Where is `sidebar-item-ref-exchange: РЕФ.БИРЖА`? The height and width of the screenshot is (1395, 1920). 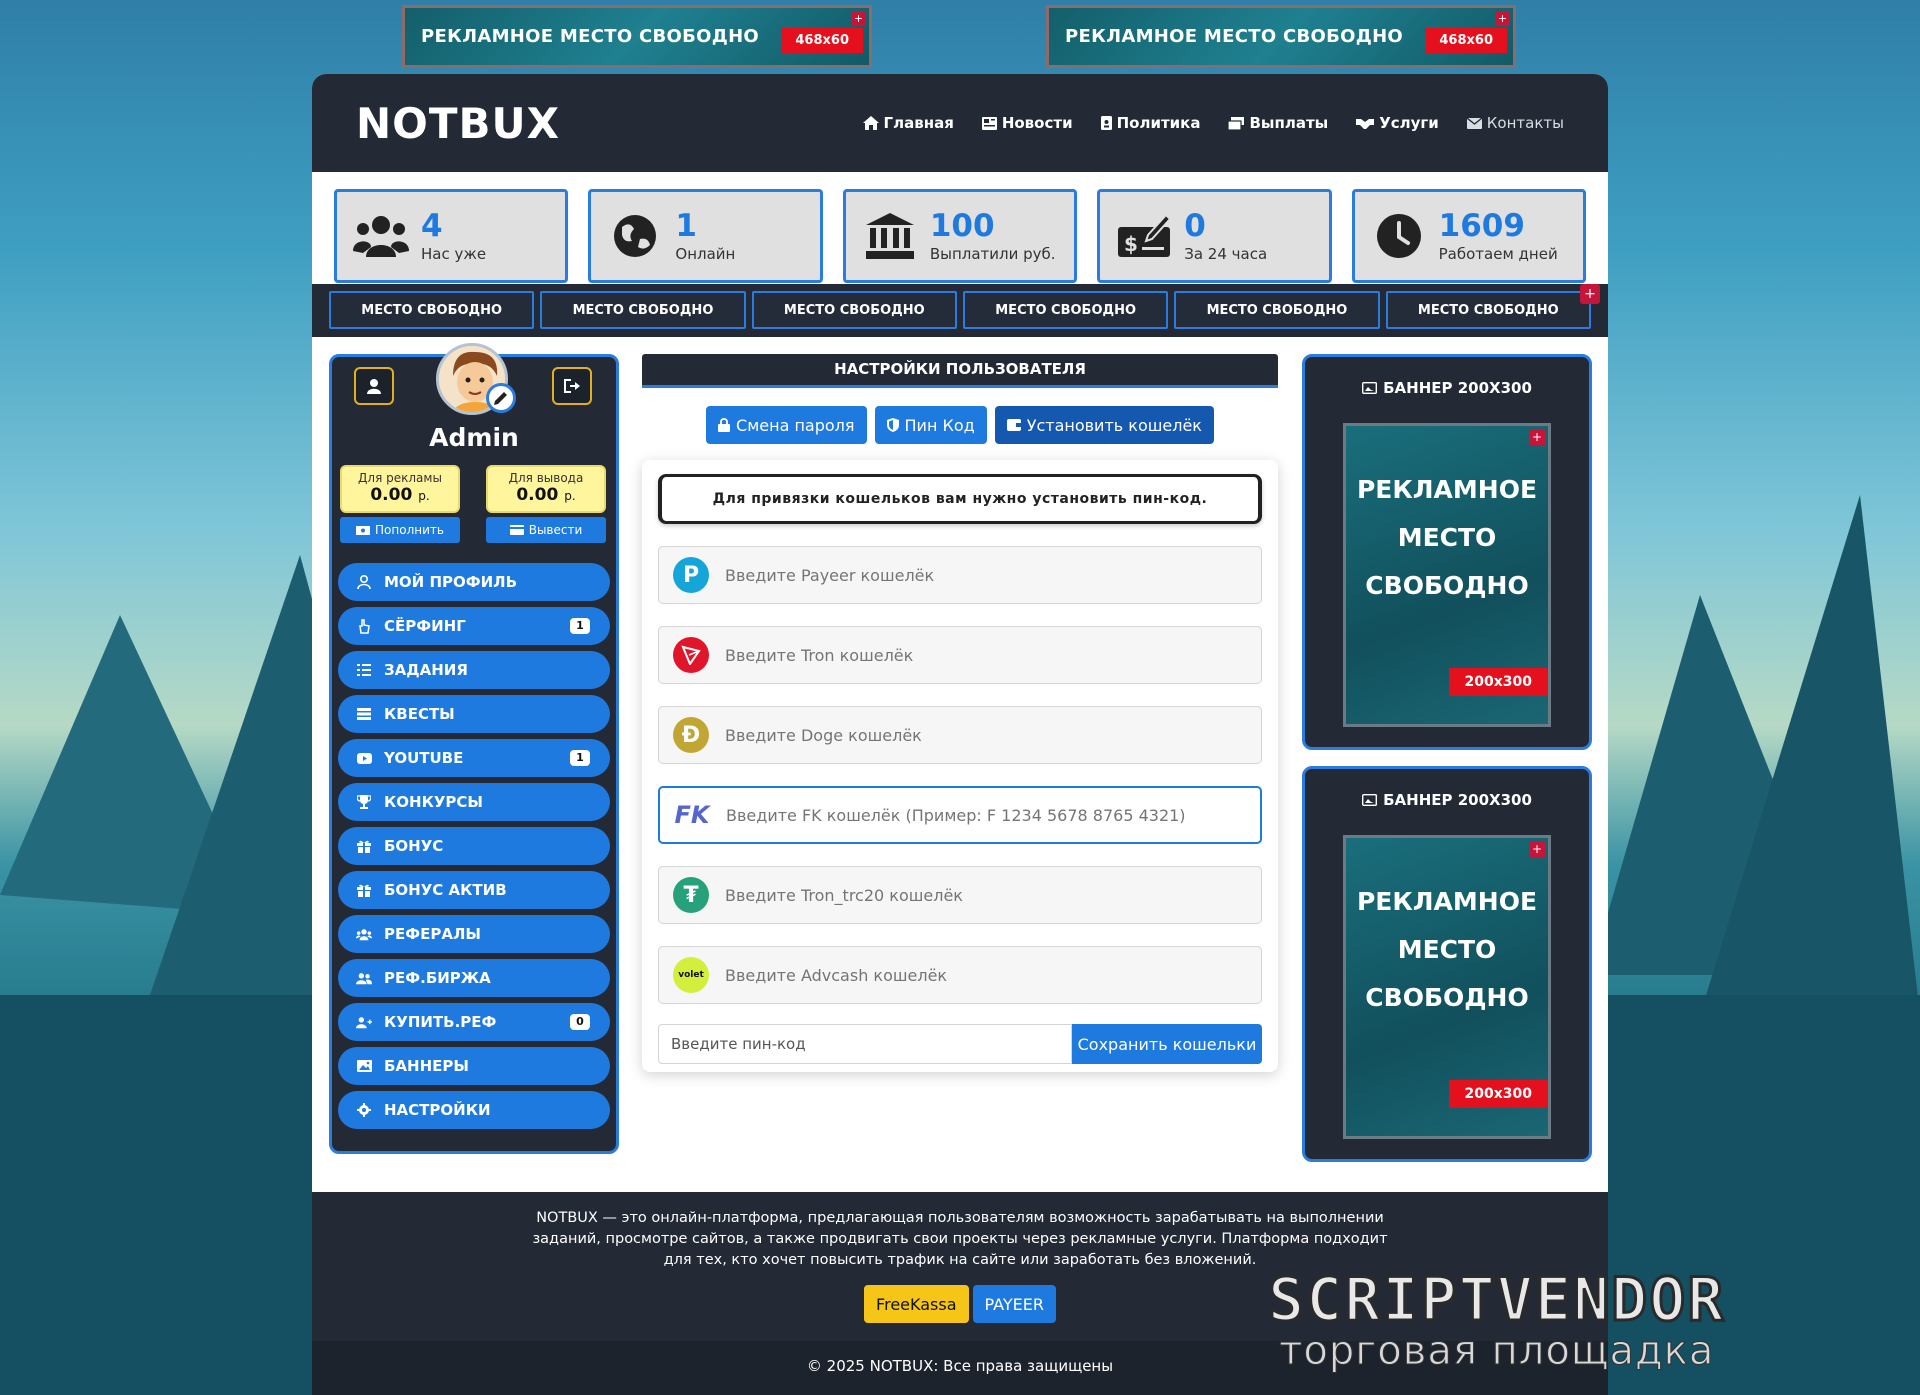
sidebar-item-ref-exchange: РЕФ.БИРЖА is located at coordinates (474, 978).